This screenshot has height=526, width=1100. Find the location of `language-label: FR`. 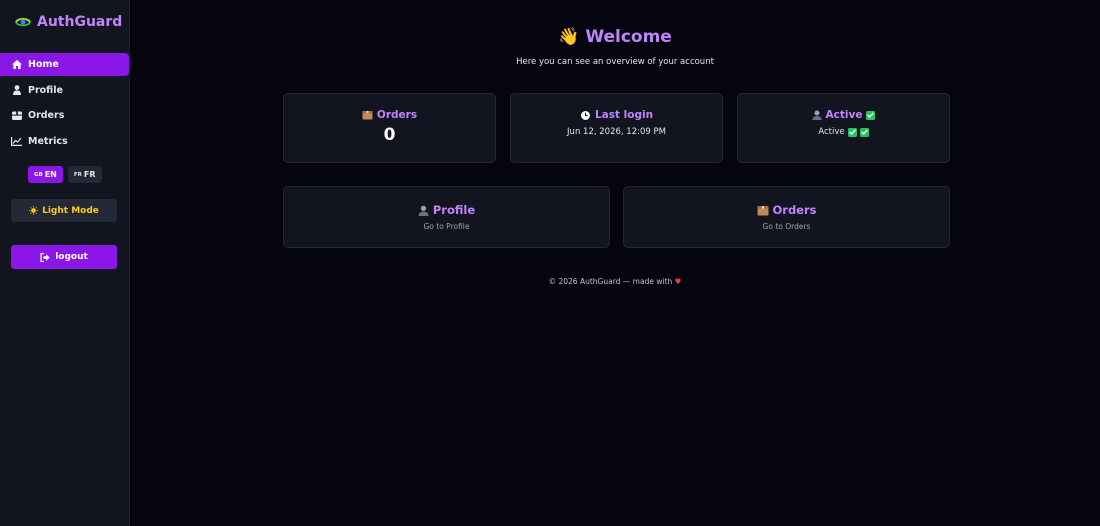

language-label: FR is located at coordinates (89, 174).